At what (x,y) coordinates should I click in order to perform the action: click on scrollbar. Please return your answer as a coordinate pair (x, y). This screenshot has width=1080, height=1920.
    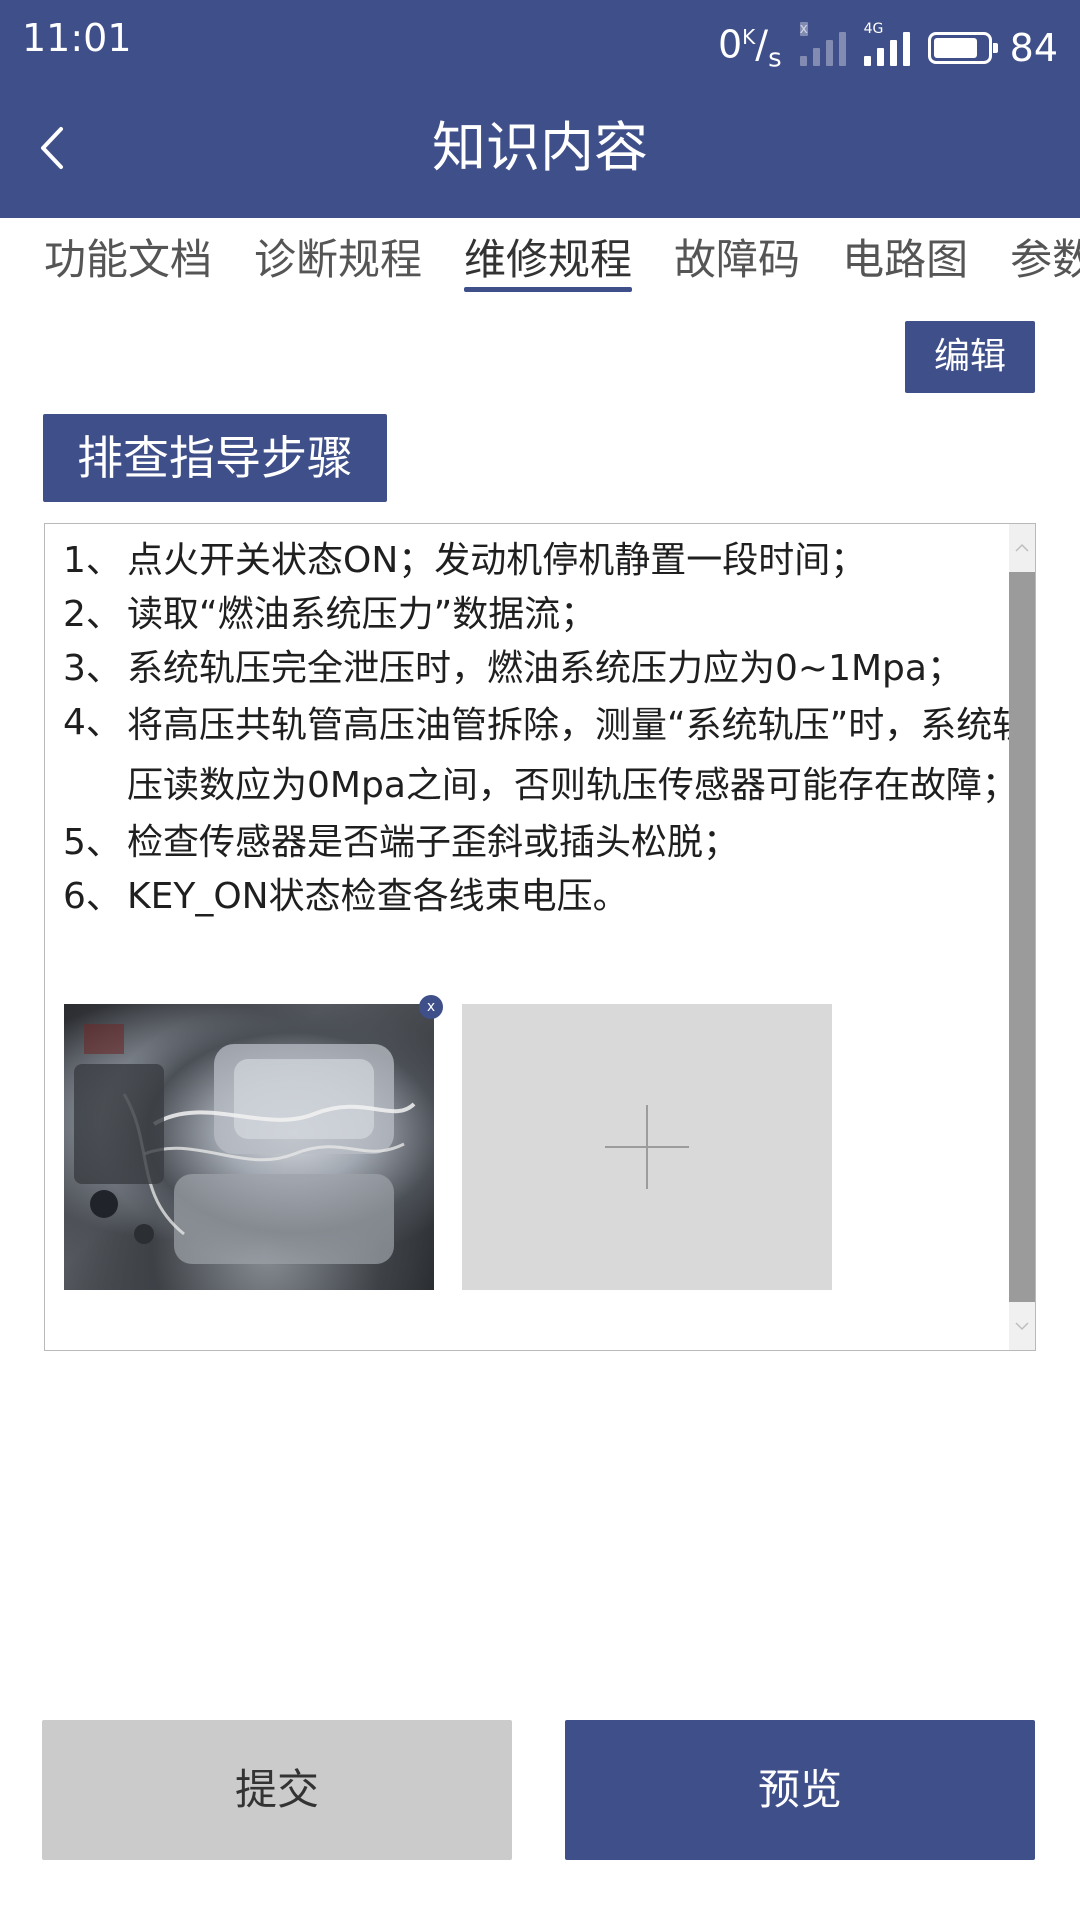
    Looking at the image, I should click on (1022, 937).